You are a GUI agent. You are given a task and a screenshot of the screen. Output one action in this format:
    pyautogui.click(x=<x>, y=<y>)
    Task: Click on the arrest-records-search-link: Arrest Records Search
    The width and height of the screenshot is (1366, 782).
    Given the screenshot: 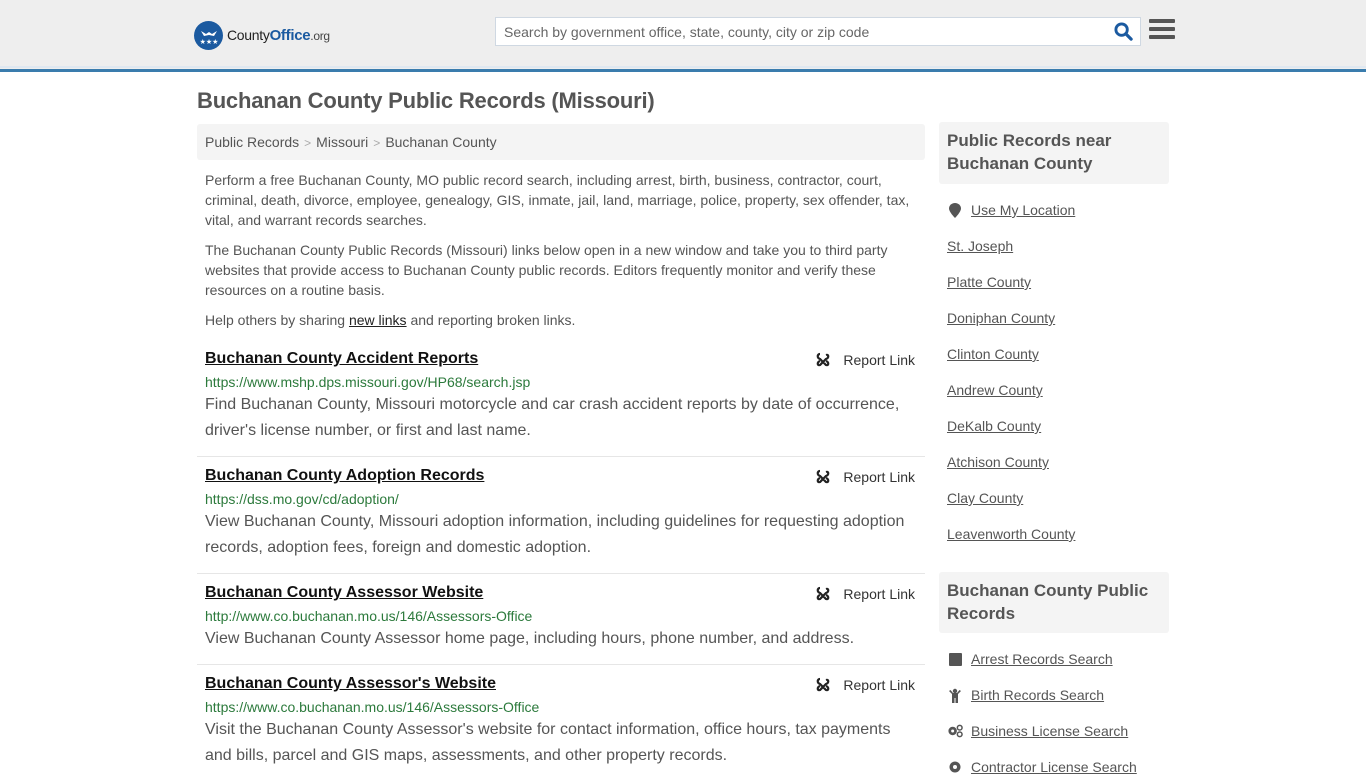 What is the action you would take?
    pyautogui.click(x=1030, y=659)
    